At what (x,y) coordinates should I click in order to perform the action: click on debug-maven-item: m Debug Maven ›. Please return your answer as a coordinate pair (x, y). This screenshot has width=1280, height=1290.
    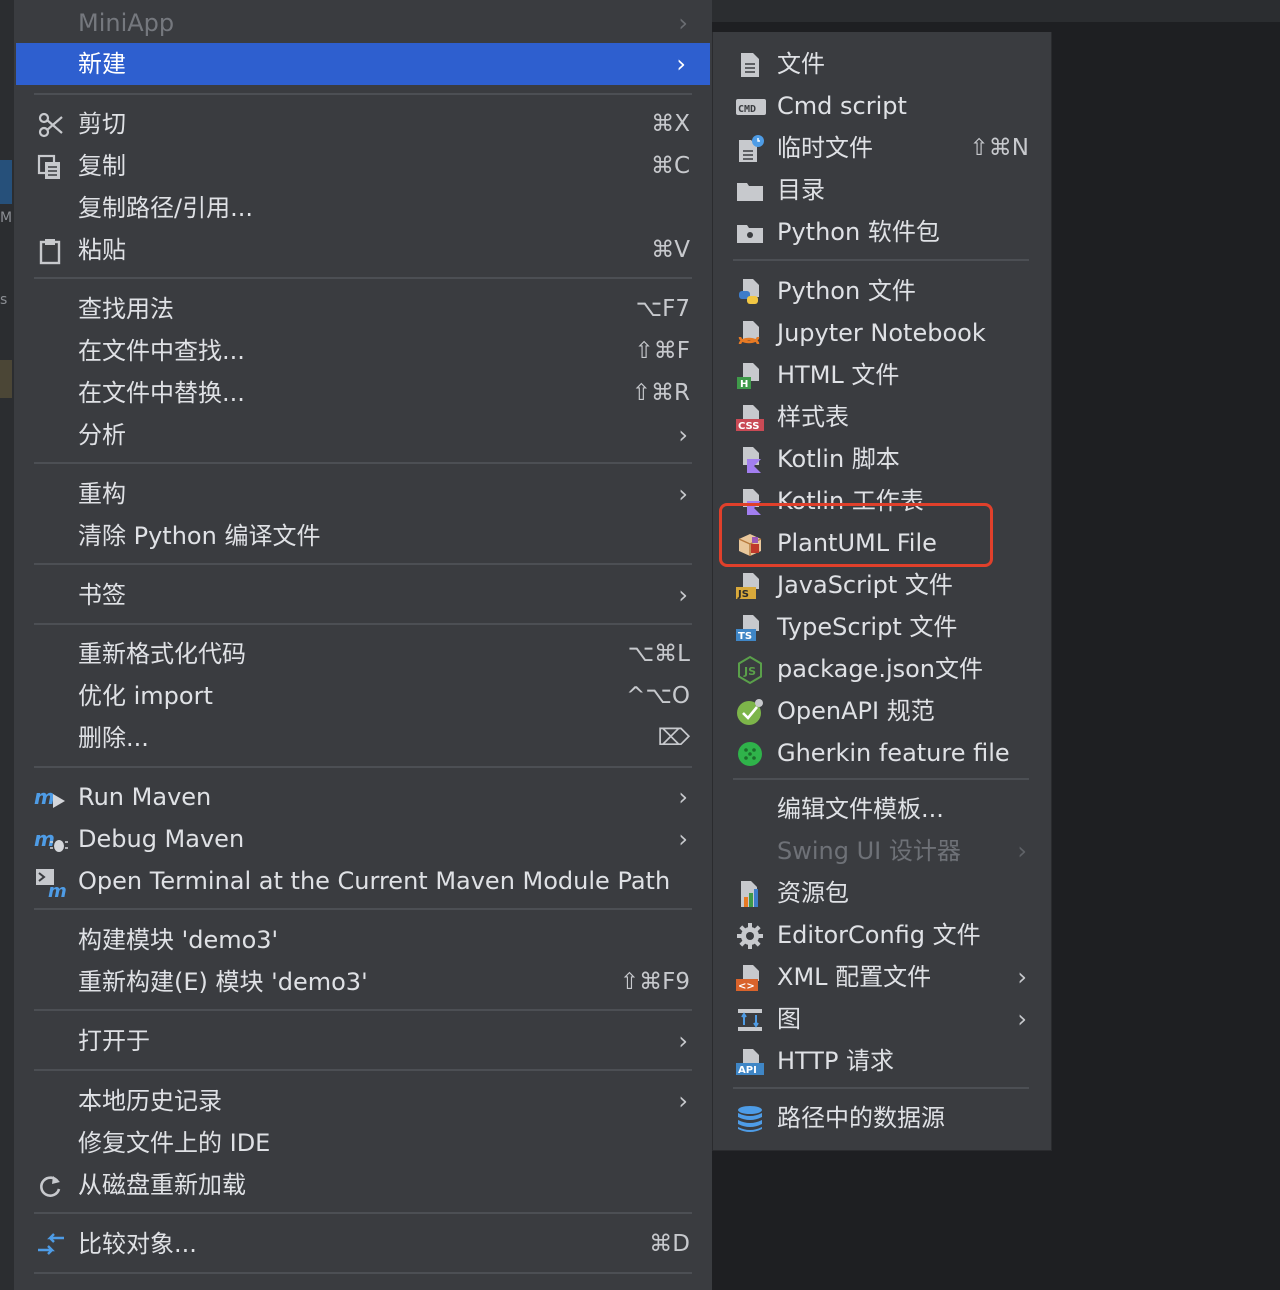
    Looking at the image, I should click on (363, 839).